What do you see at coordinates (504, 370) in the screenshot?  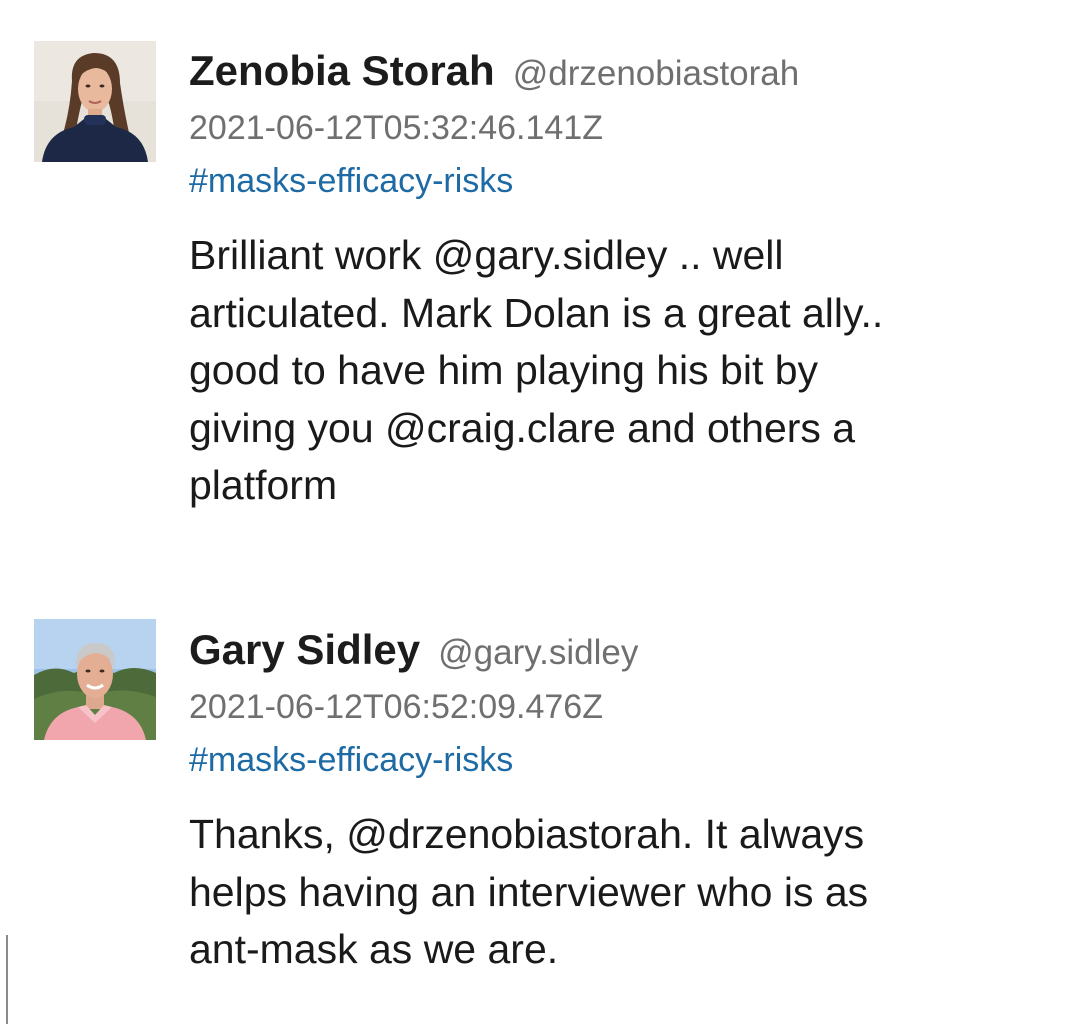 I see `message-line: good to have him playing his bit by` at bounding box center [504, 370].